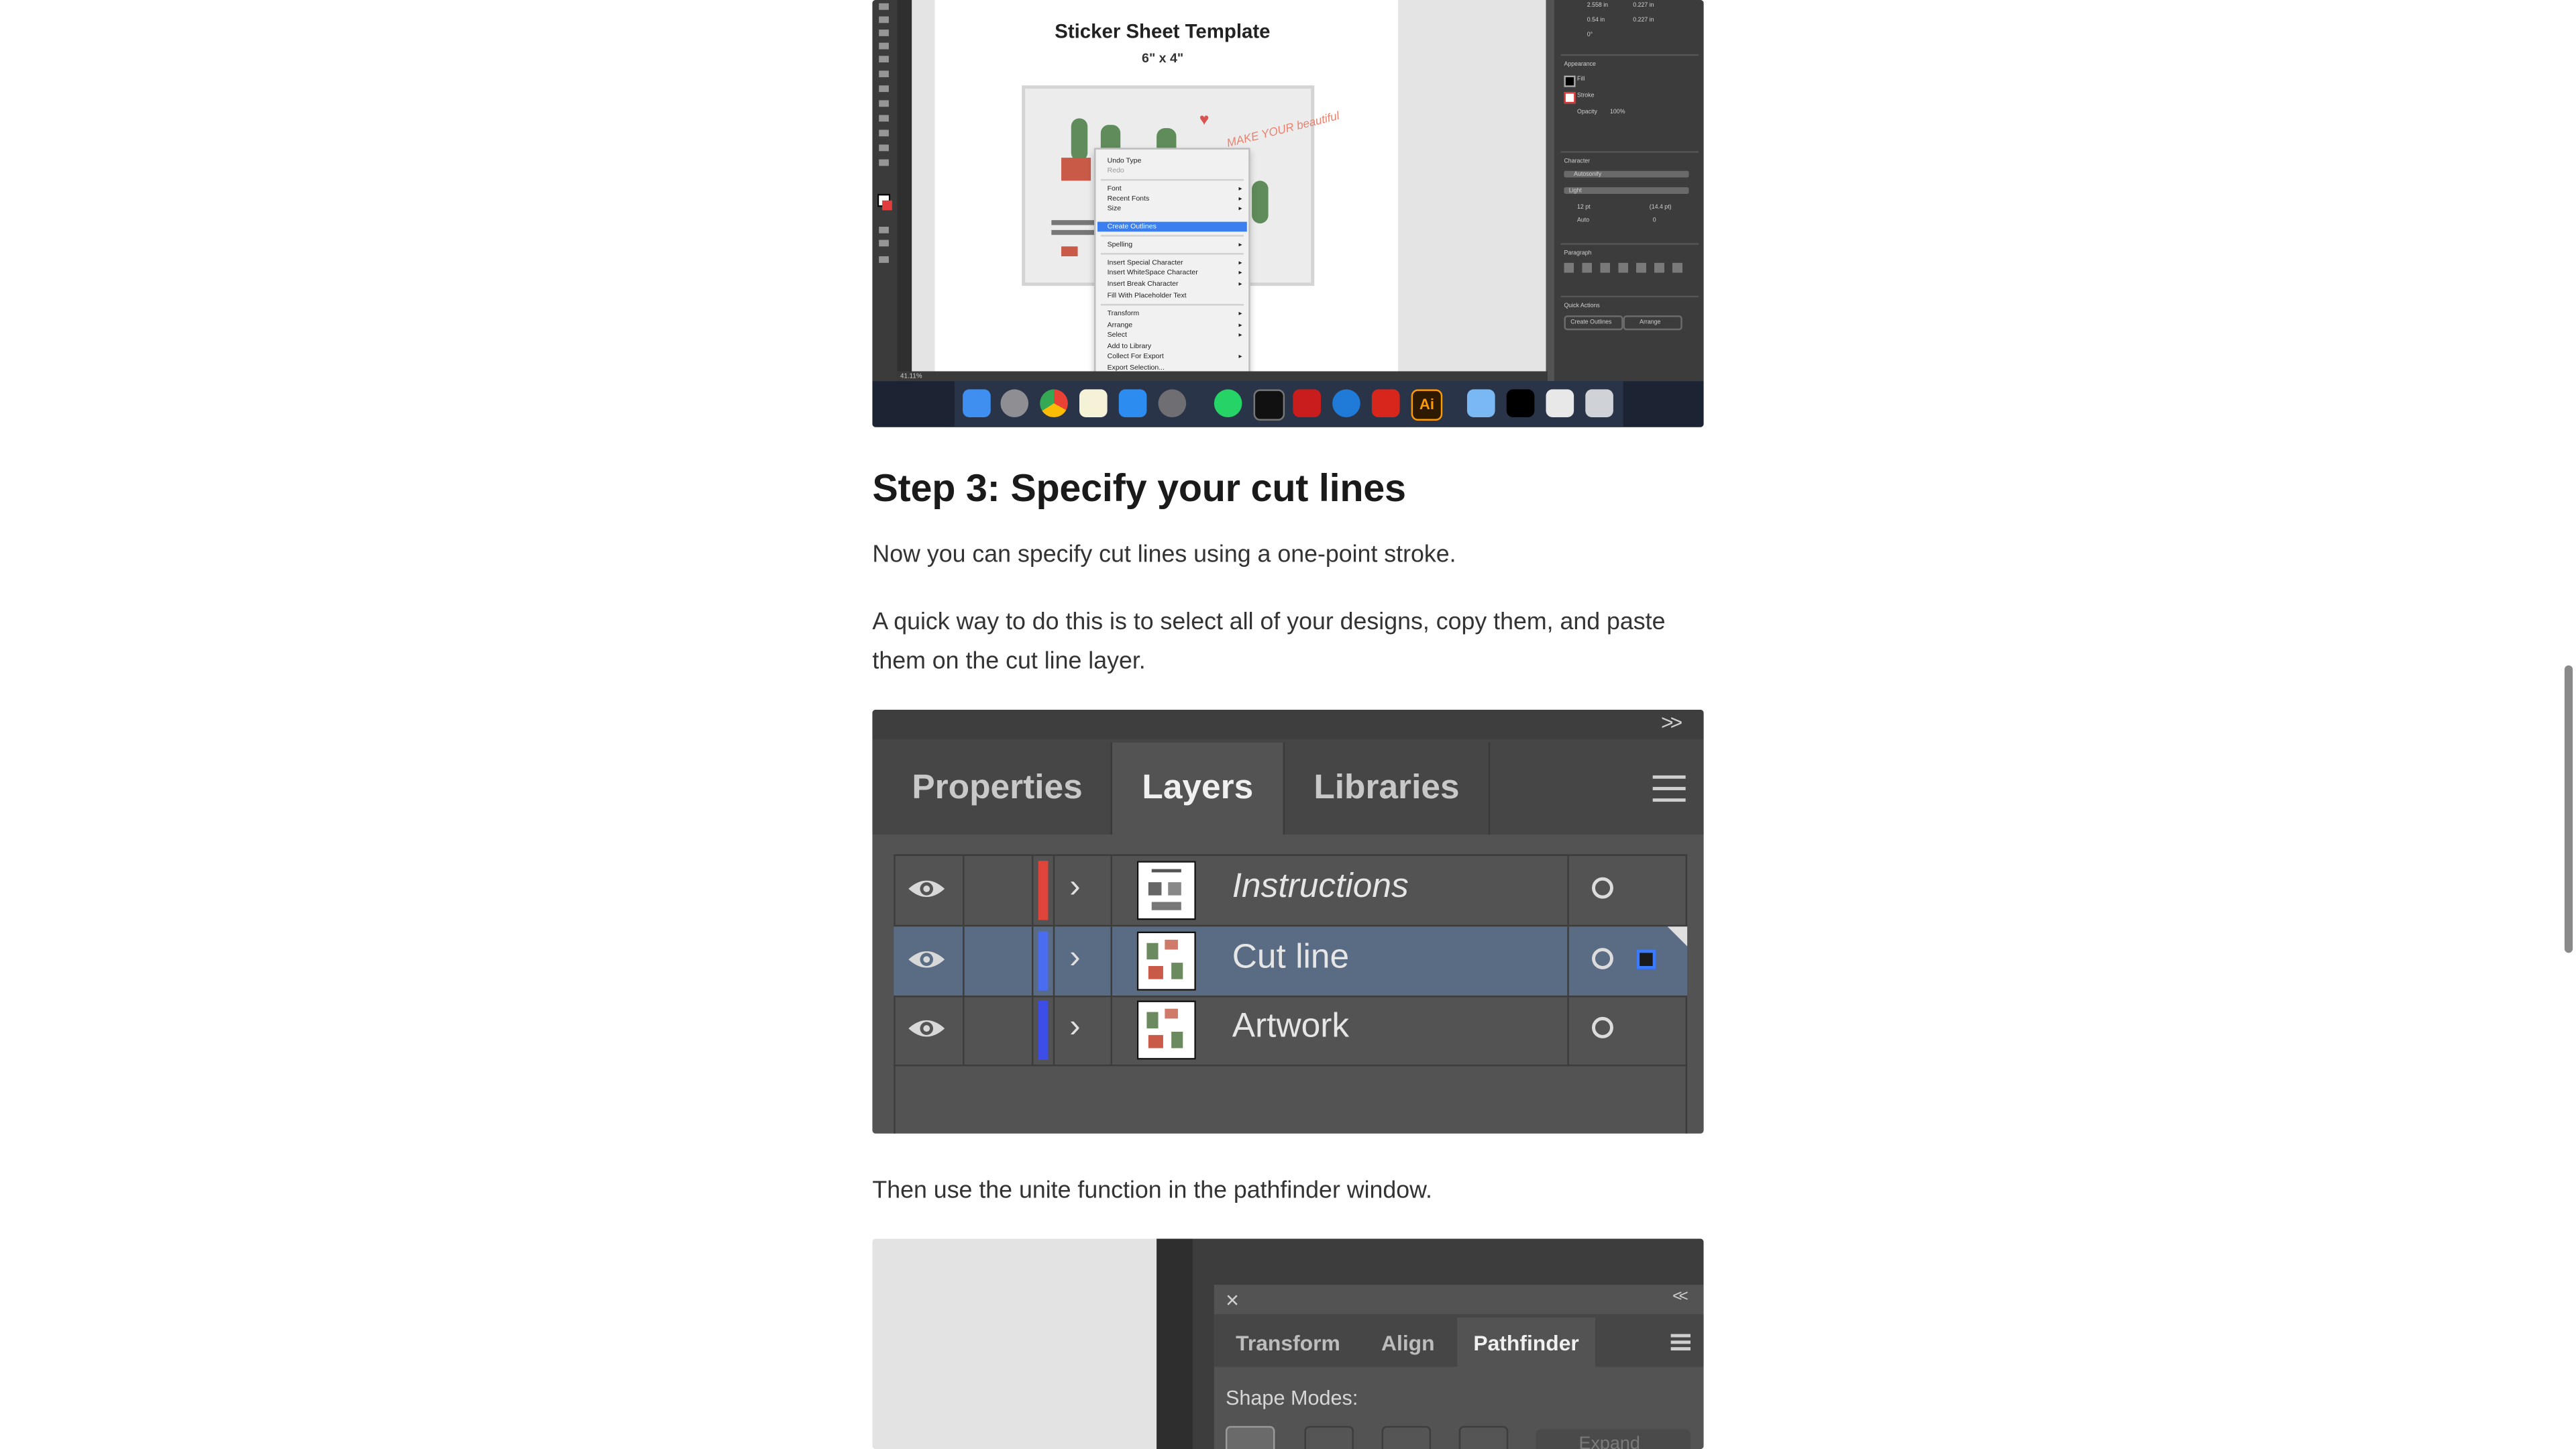 The height and width of the screenshot is (1449, 2576). Describe the element at coordinates (1145, 262) in the screenshot. I see `menu-item-insert-special: Insert Special Character` at that location.